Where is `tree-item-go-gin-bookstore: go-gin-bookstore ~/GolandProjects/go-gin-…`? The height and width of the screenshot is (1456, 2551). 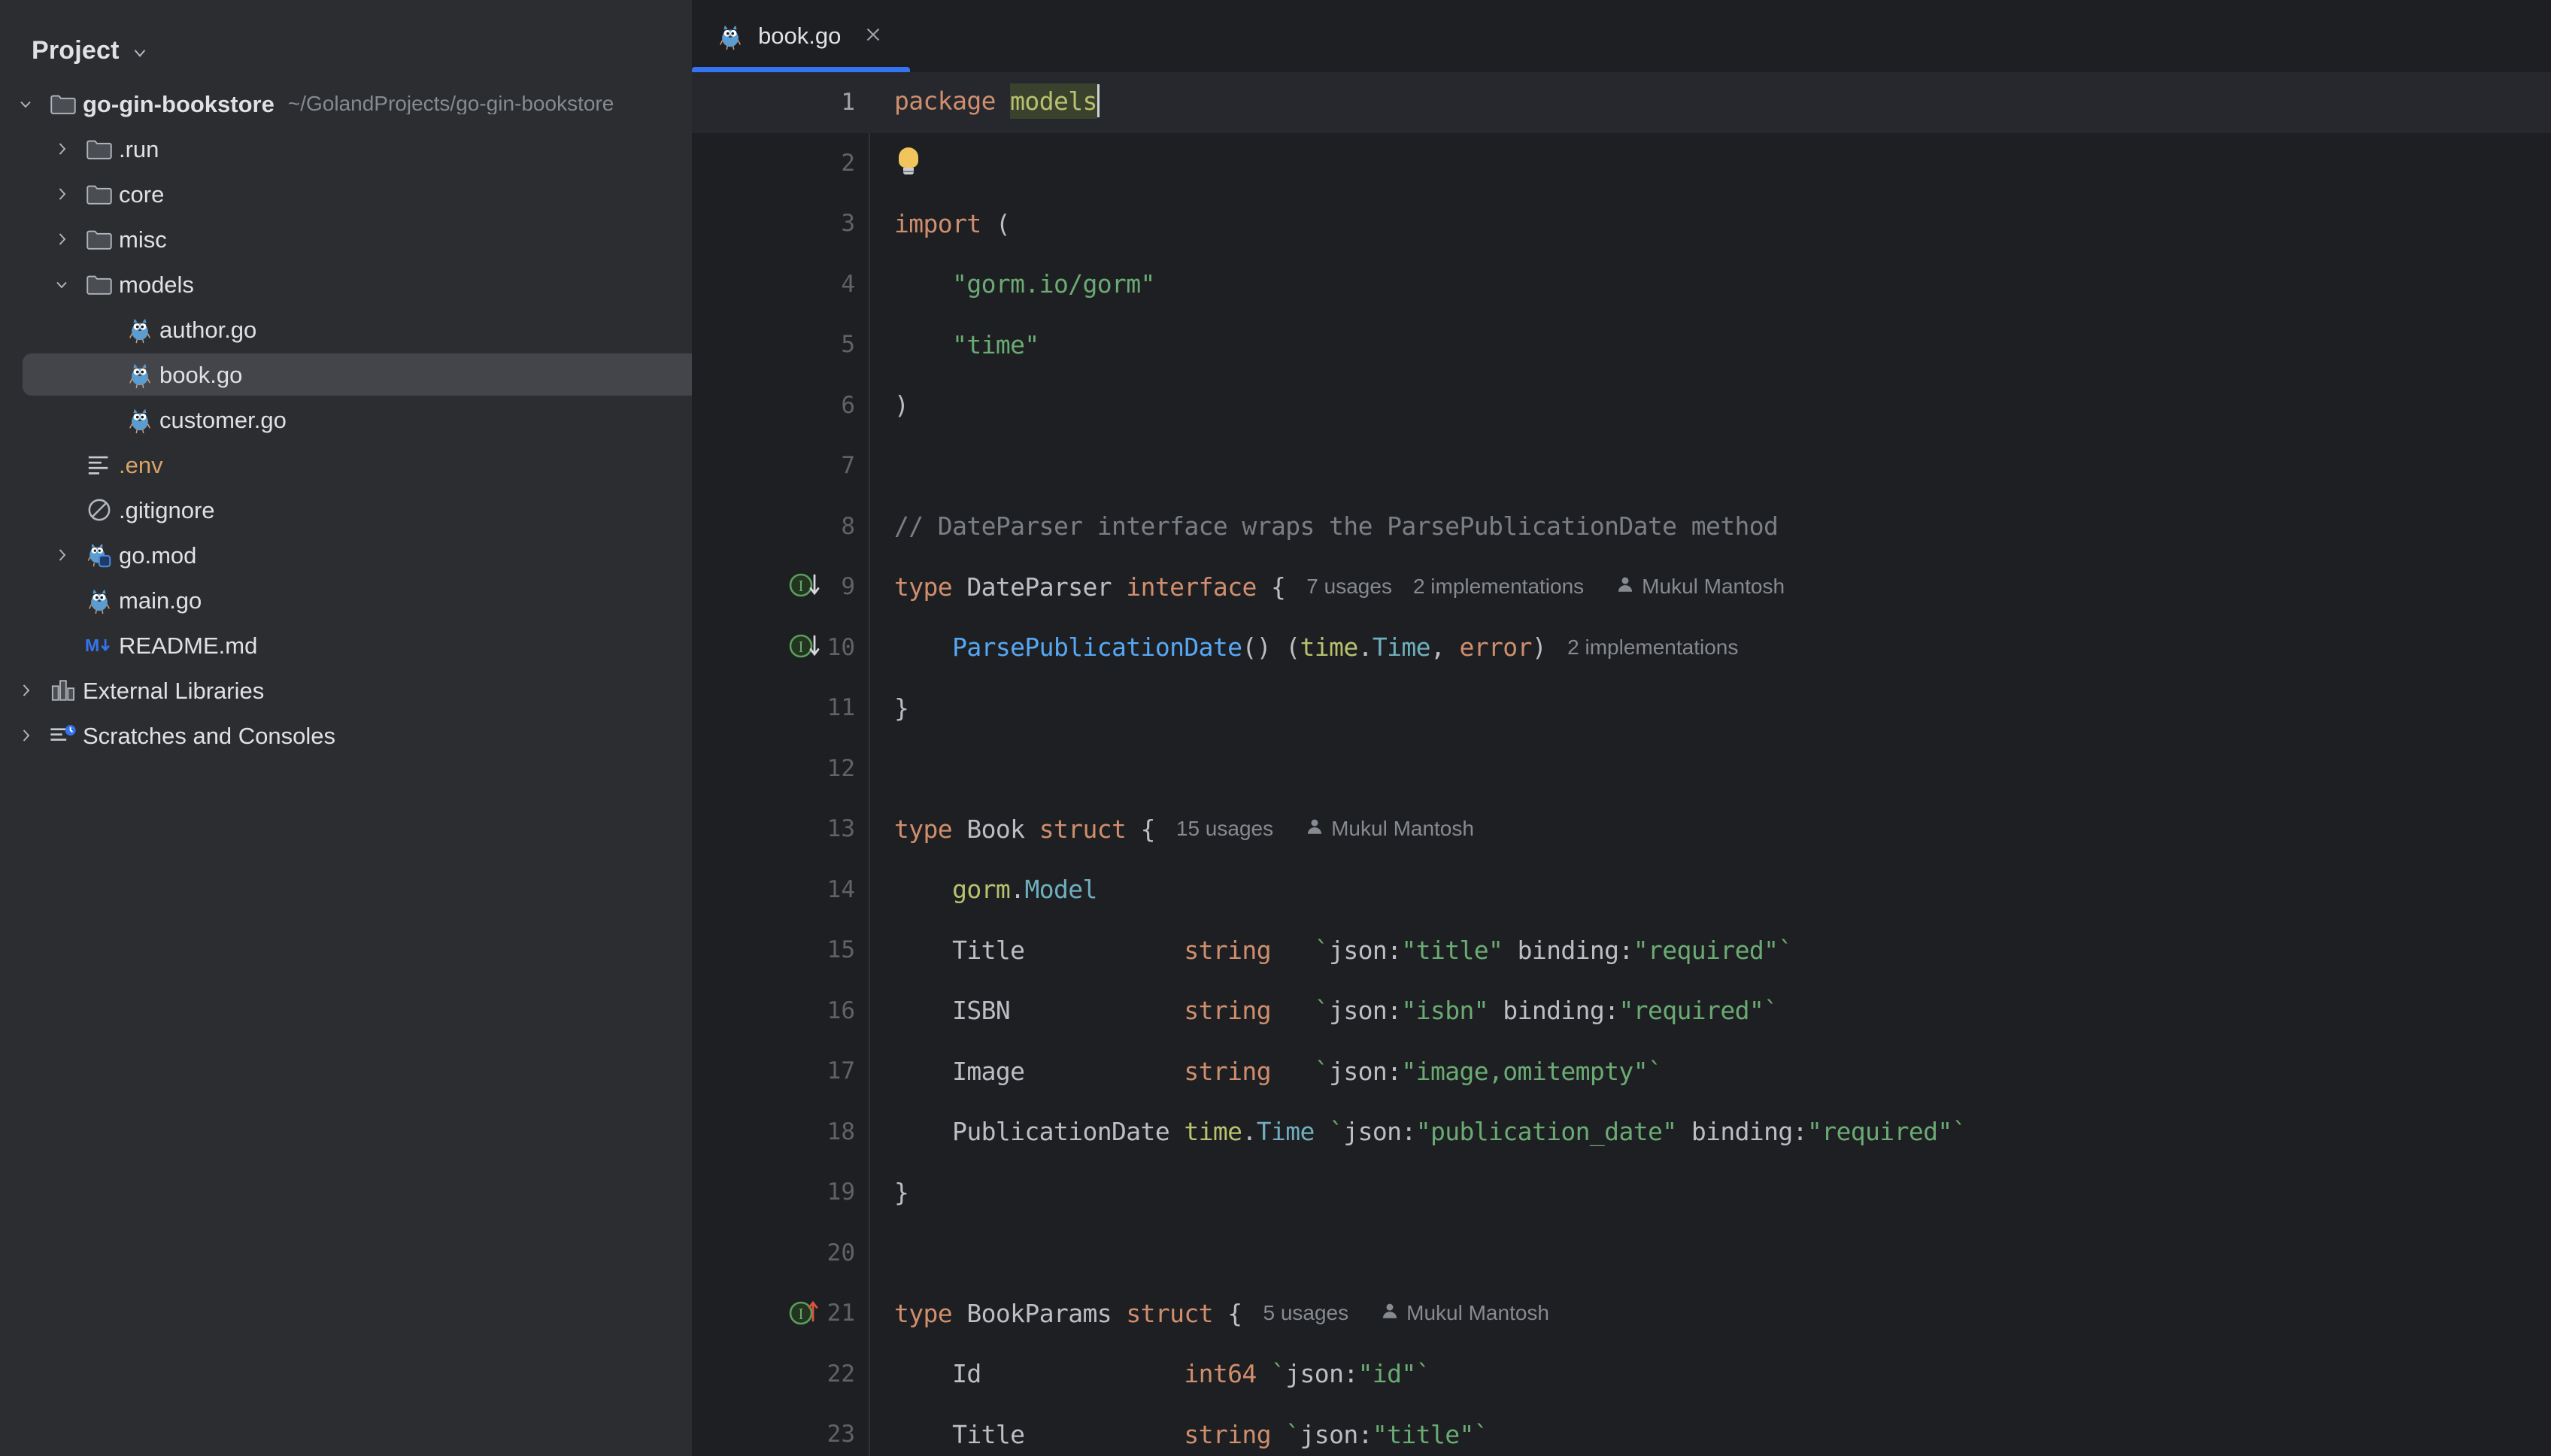
tree-item-go-gin-bookstore: go-gin-bookstore ~/GolandProjects/go-gin-… is located at coordinates (346, 104).